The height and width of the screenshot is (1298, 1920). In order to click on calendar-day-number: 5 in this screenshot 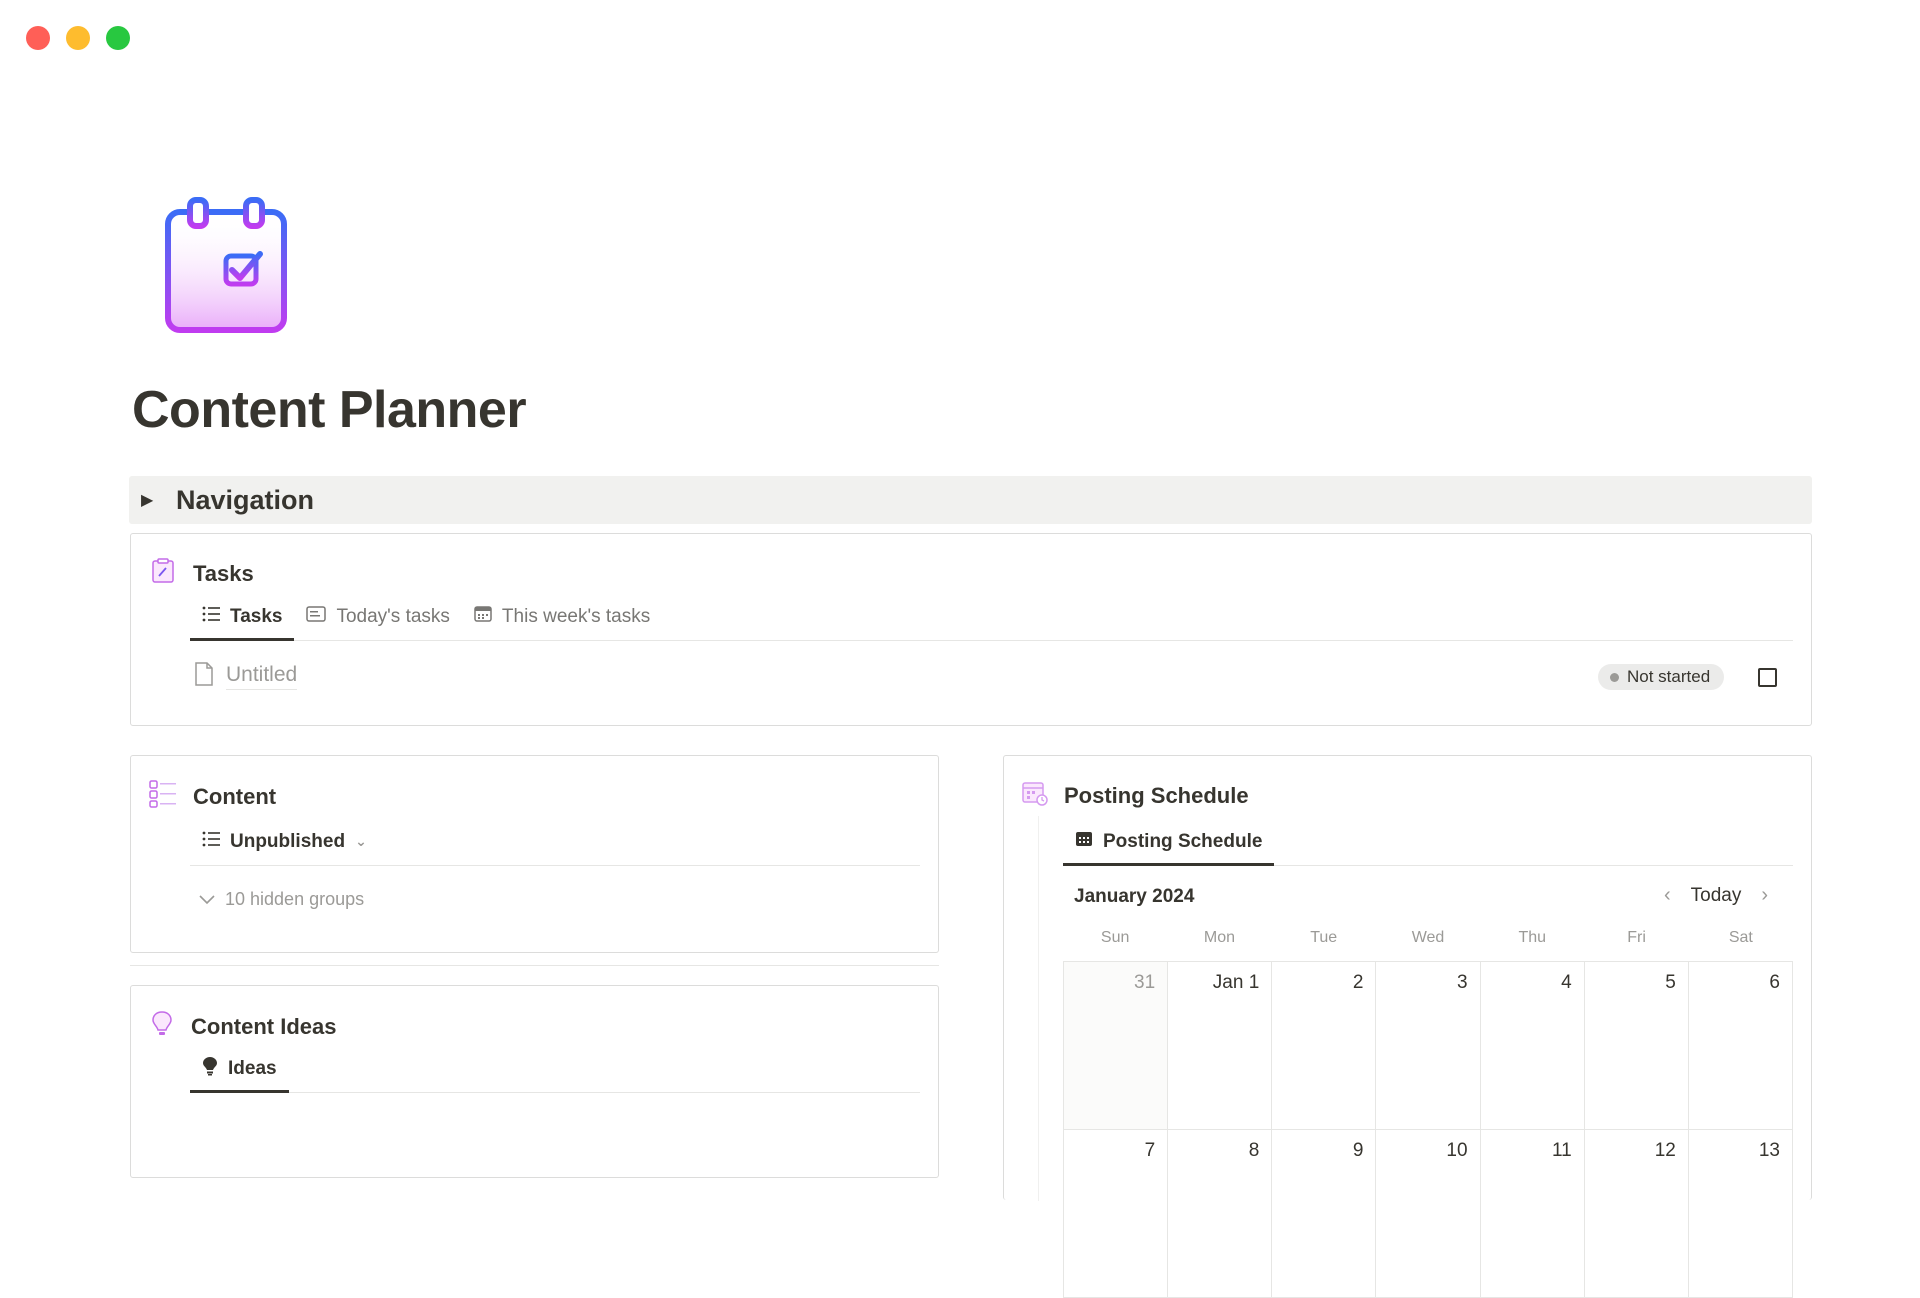, I will do `click(1670, 982)`.